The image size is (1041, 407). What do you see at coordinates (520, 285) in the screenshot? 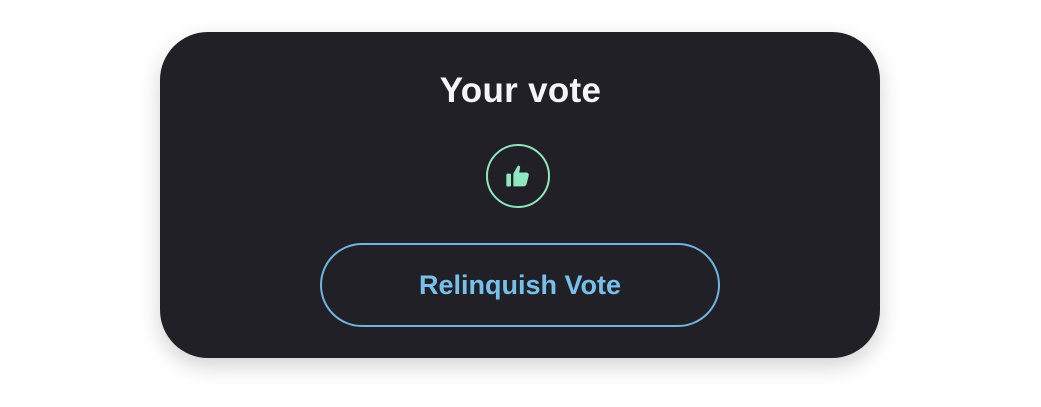
I see `relinquish-vote-button: Relinquish Vote` at bounding box center [520, 285].